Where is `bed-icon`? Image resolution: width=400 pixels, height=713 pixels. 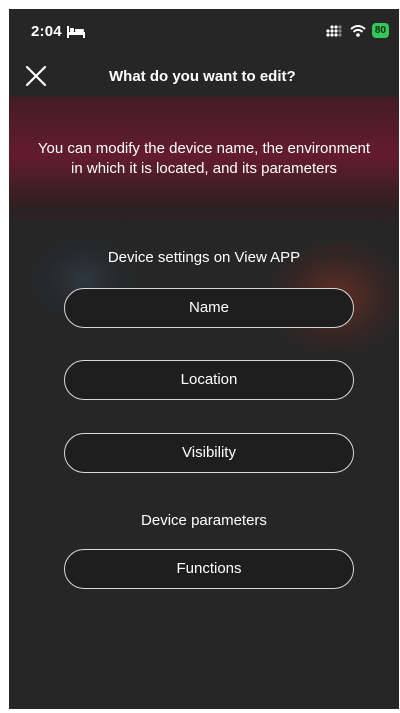 bed-icon is located at coordinates (76, 32).